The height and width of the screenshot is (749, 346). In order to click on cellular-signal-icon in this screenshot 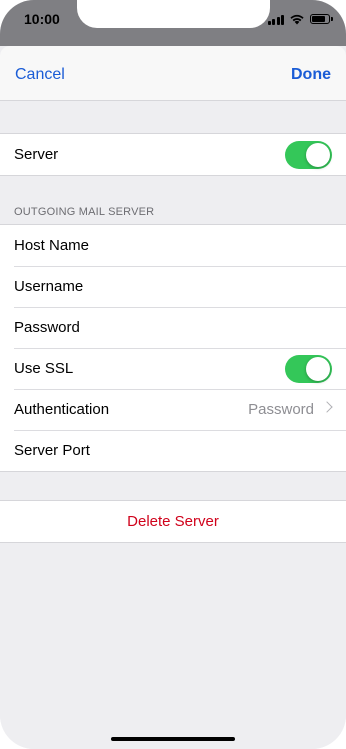, I will do `click(275, 19)`.